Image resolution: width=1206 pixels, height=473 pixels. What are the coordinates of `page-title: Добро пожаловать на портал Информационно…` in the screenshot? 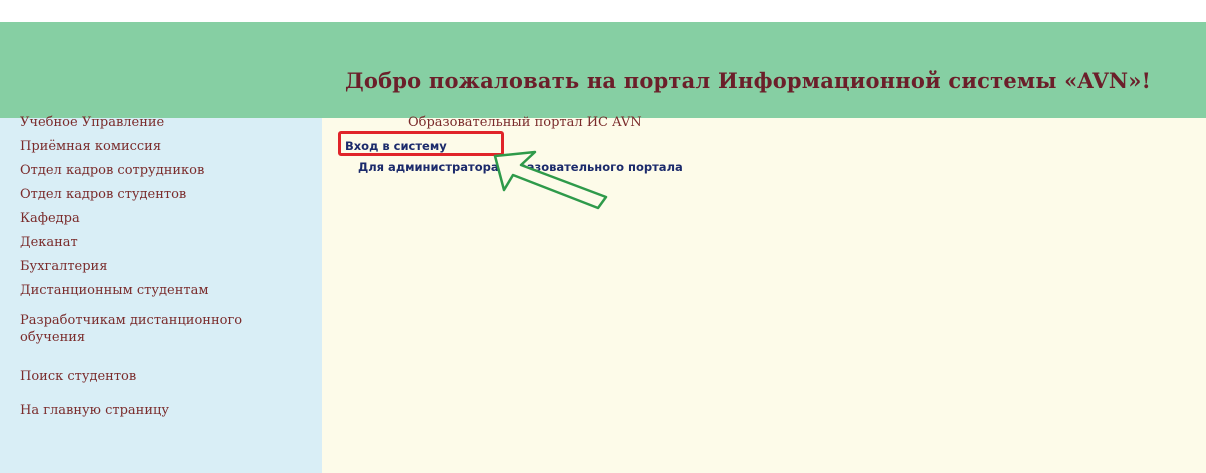 It's located at (748, 80).